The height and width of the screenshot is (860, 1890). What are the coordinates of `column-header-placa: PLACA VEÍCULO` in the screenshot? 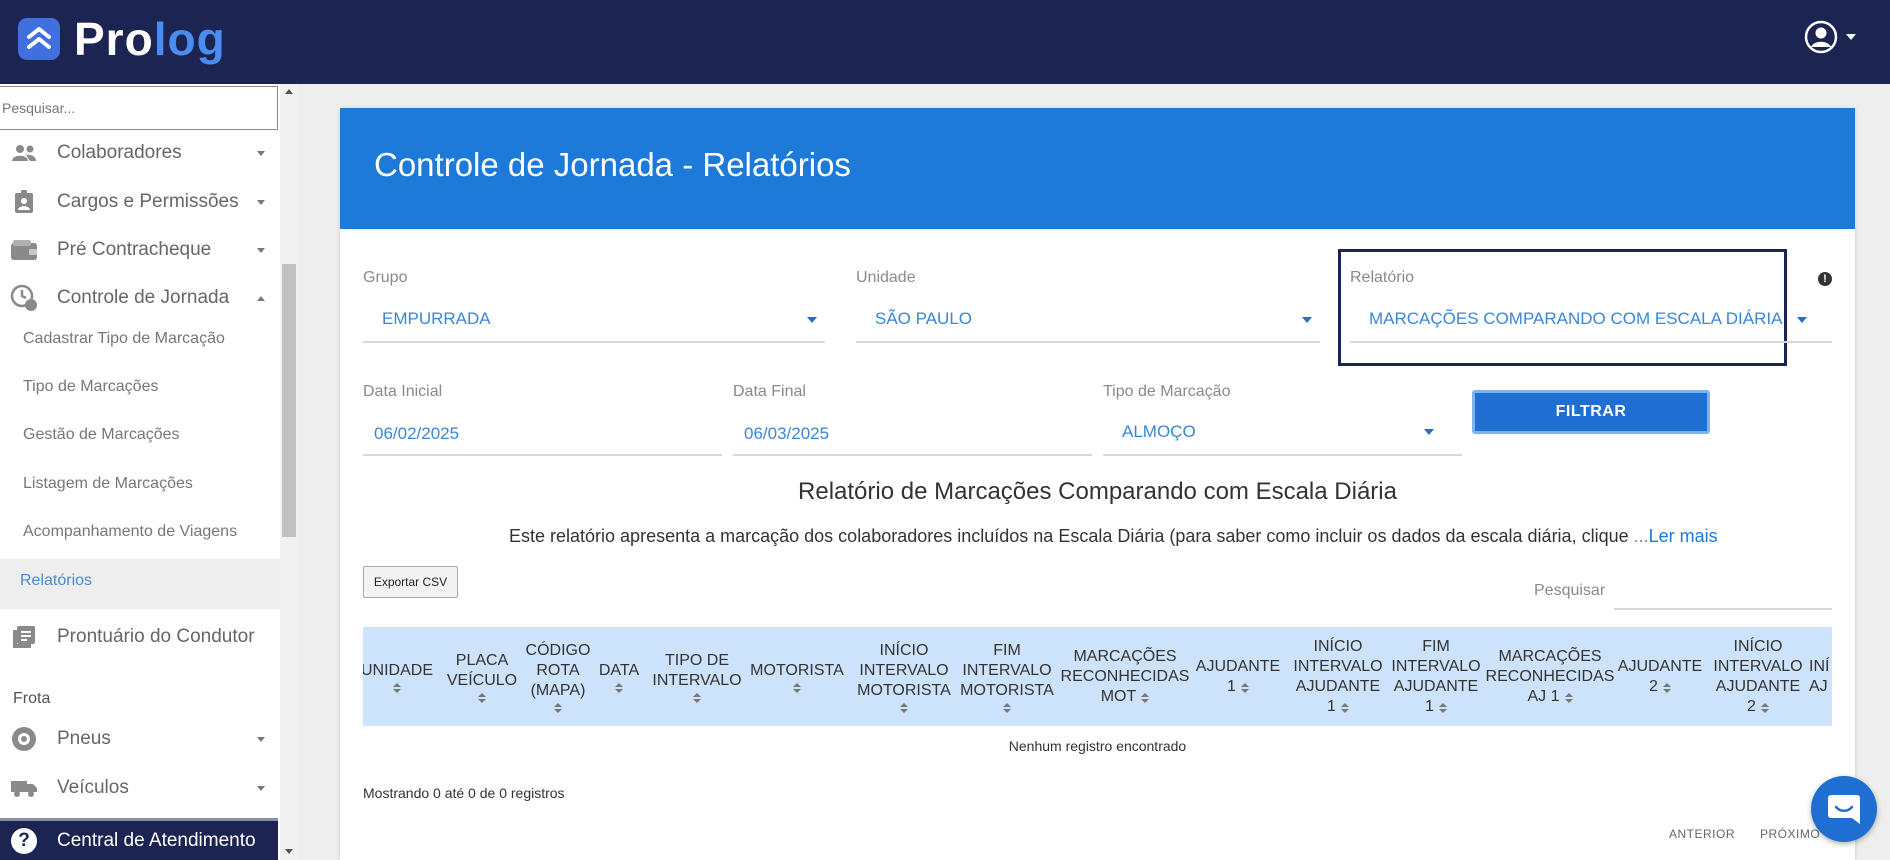 It's located at (482, 676).